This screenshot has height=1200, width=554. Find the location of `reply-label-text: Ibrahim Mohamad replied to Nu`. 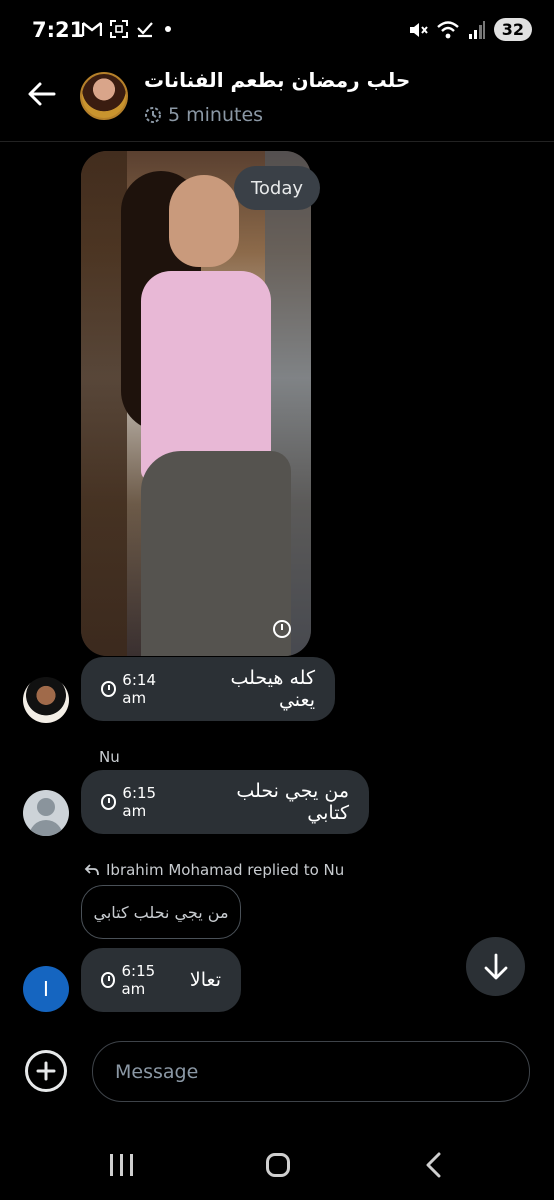

reply-label-text: Ibrahim Mohamad replied to Nu is located at coordinates (225, 870).